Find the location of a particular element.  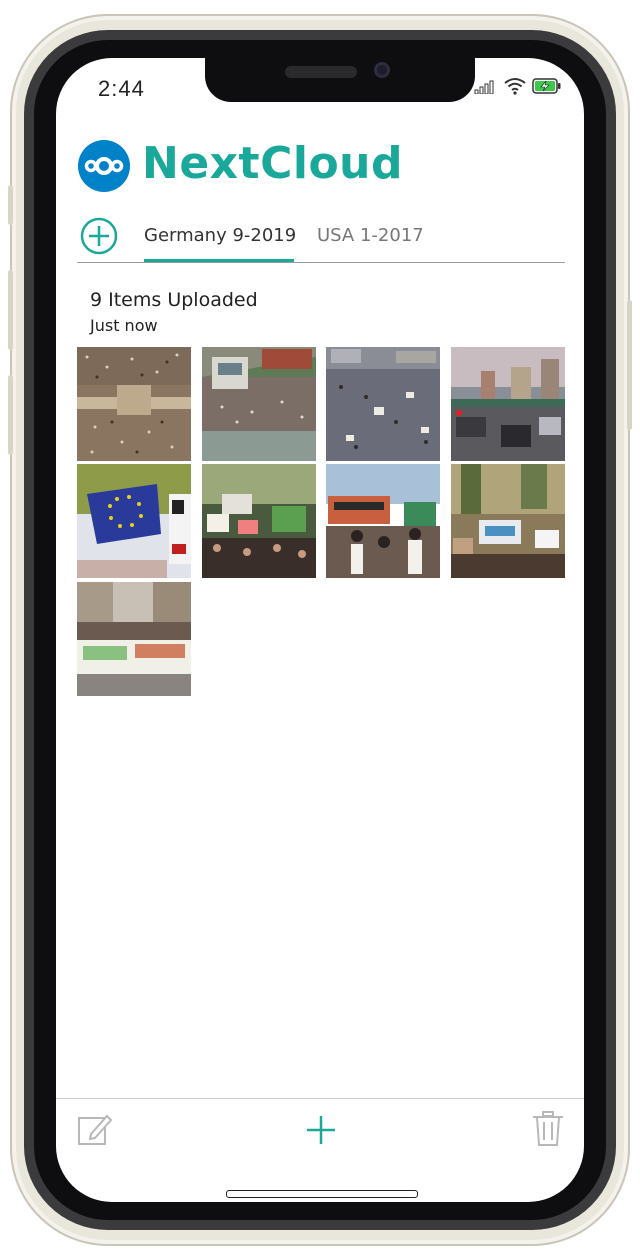

tabs-divider is located at coordinates (321, 262).